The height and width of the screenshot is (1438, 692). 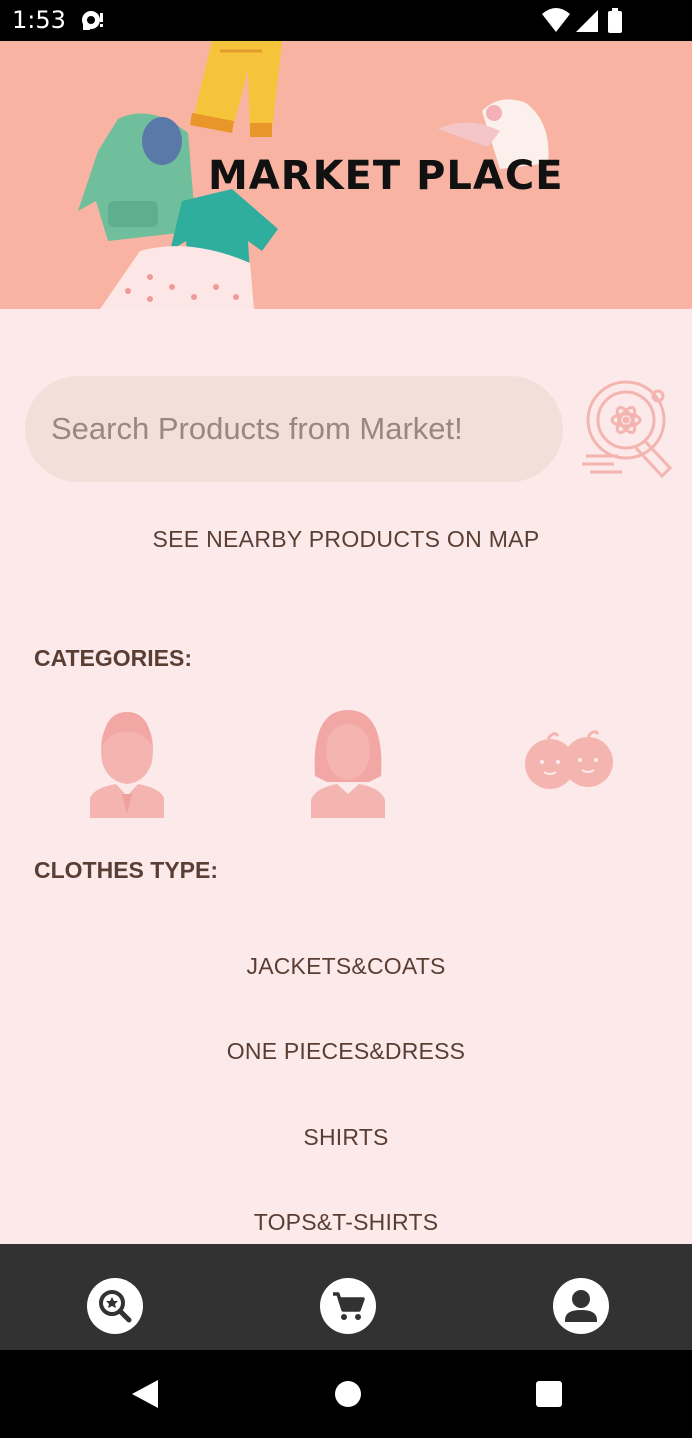 I want to click on search-star-icon, so click(x=115, y=1306).